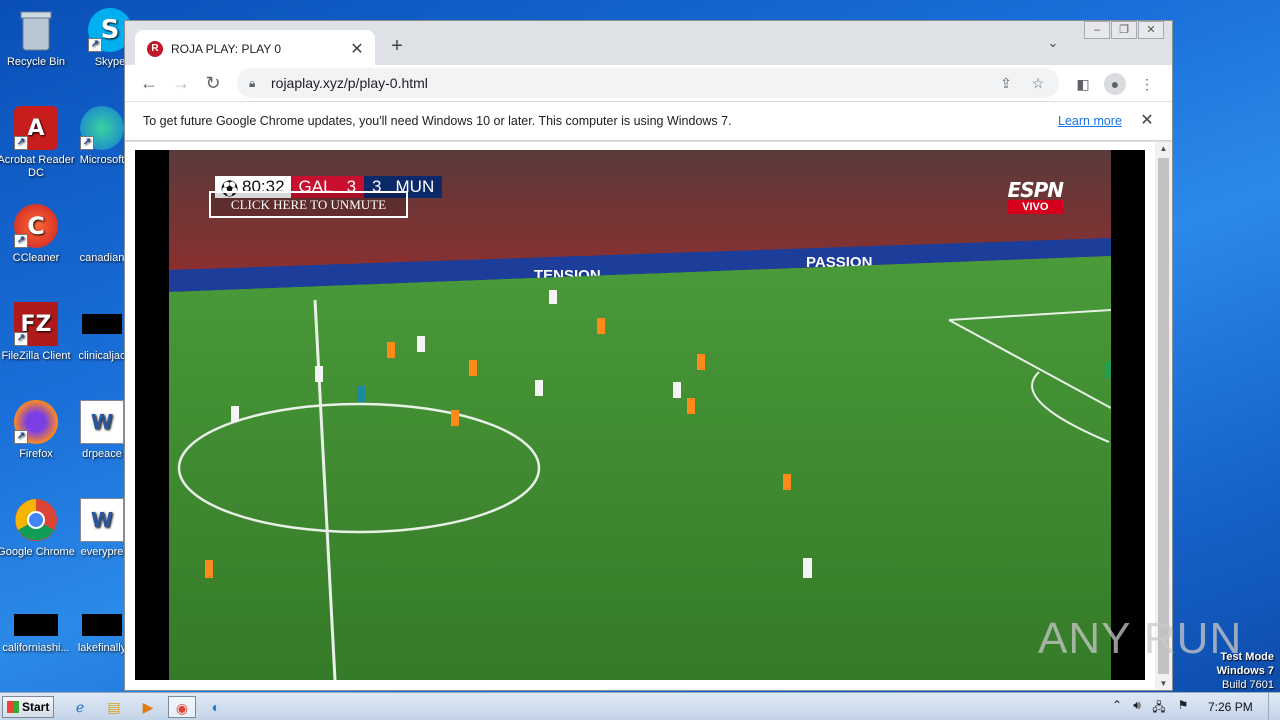 The width and height of the screenshot is (1280, 720). I want to click on recycle-bin-icon, so click(36, 30).